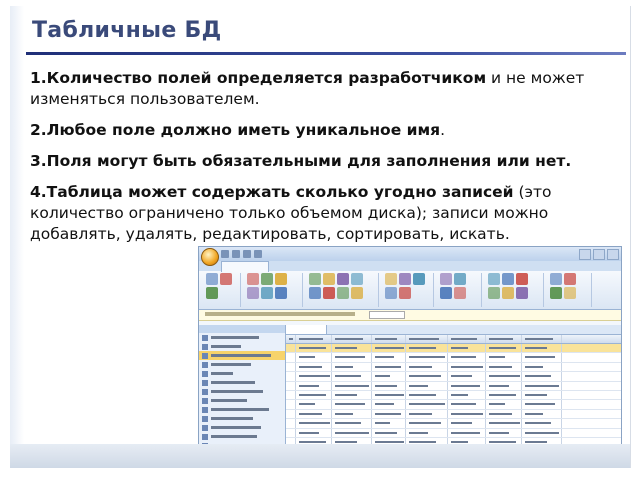  Describe the element at coordinates (410, 266) in the screenshot. I see `ribbon-tabs` at that location.